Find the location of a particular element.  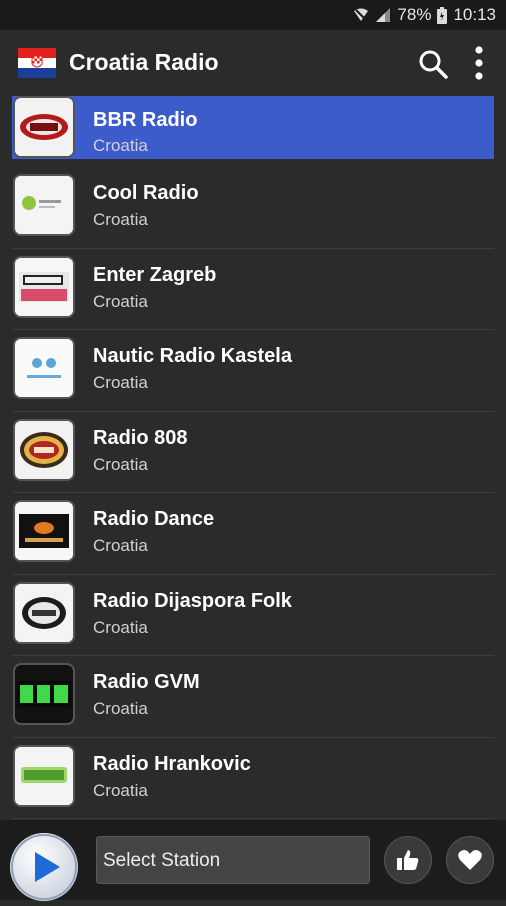

play-icon is located at coordinates (44, 867).